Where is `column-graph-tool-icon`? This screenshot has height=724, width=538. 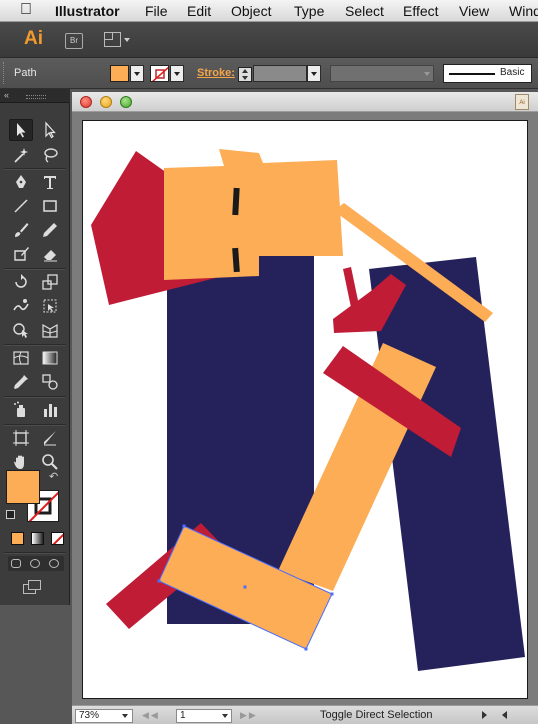
column-graph-tool-icon is located at coordinates (50, 410).